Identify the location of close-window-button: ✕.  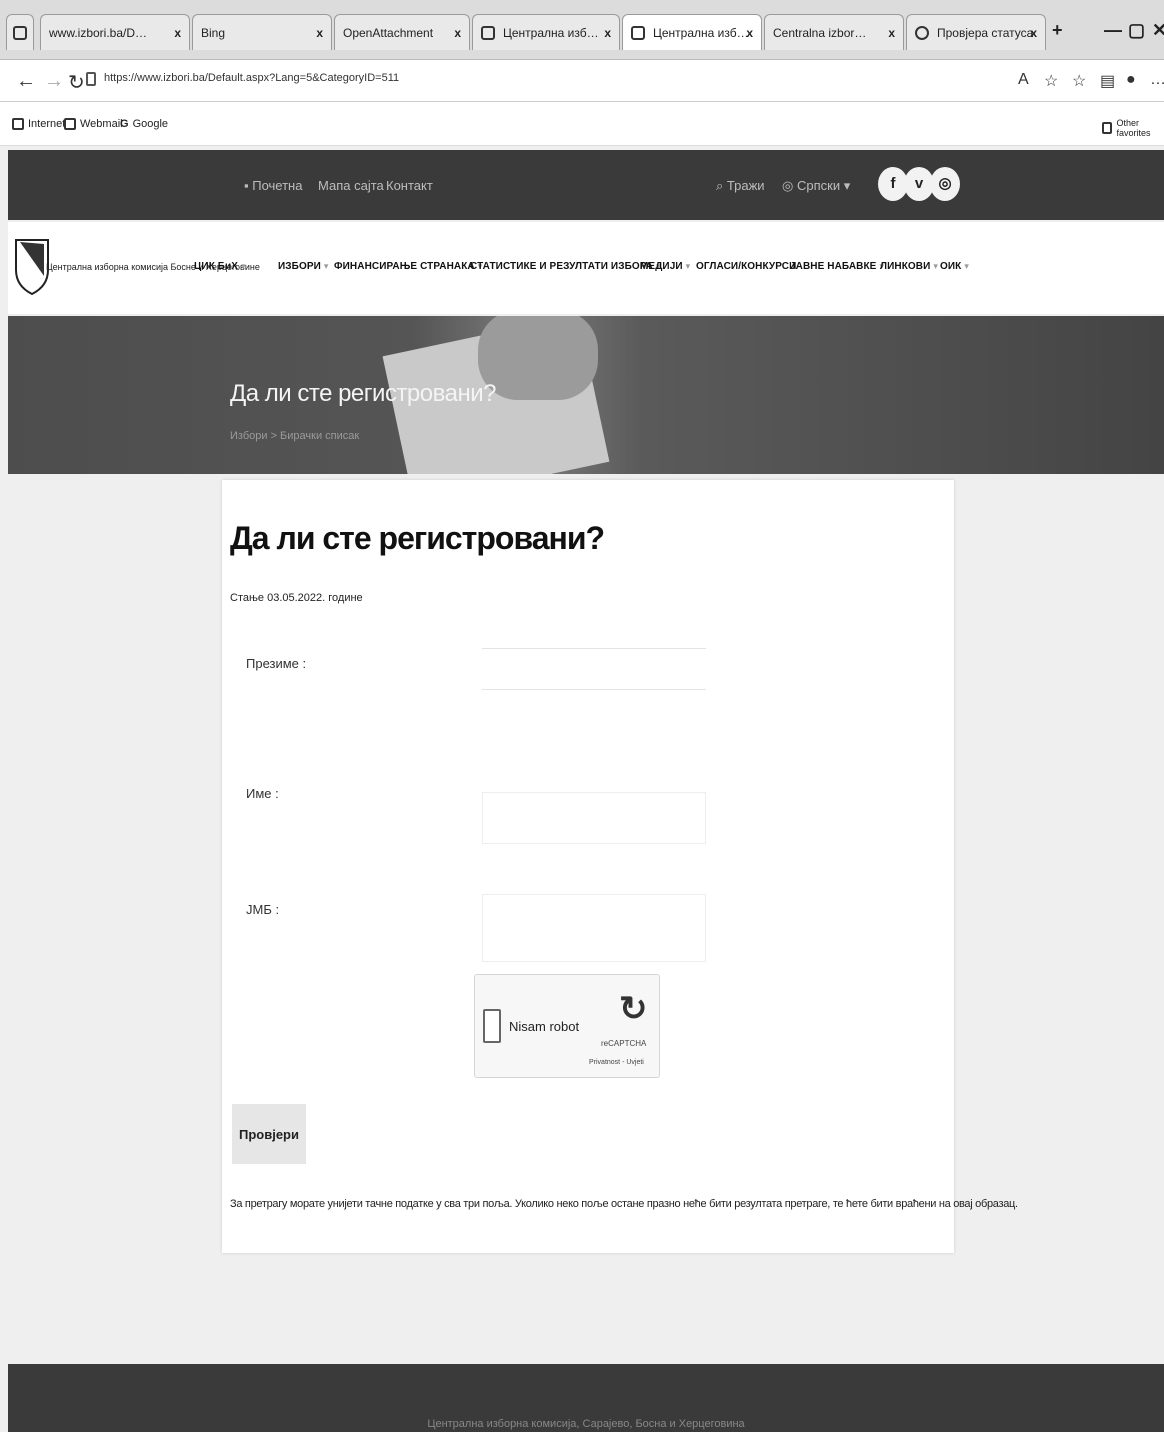
(1158, 30).